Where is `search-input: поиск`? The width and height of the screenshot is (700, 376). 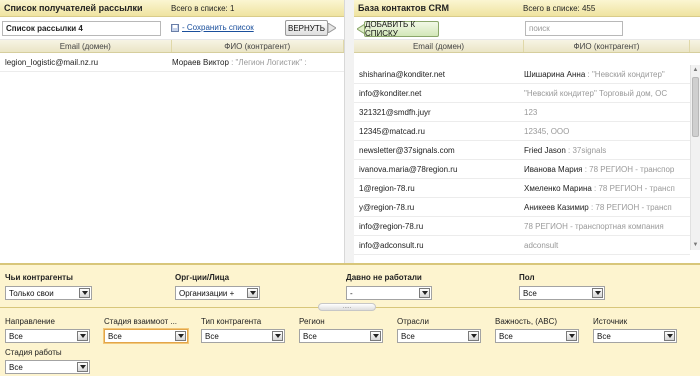 search-input: поиск is located at coordinates (574, 28).